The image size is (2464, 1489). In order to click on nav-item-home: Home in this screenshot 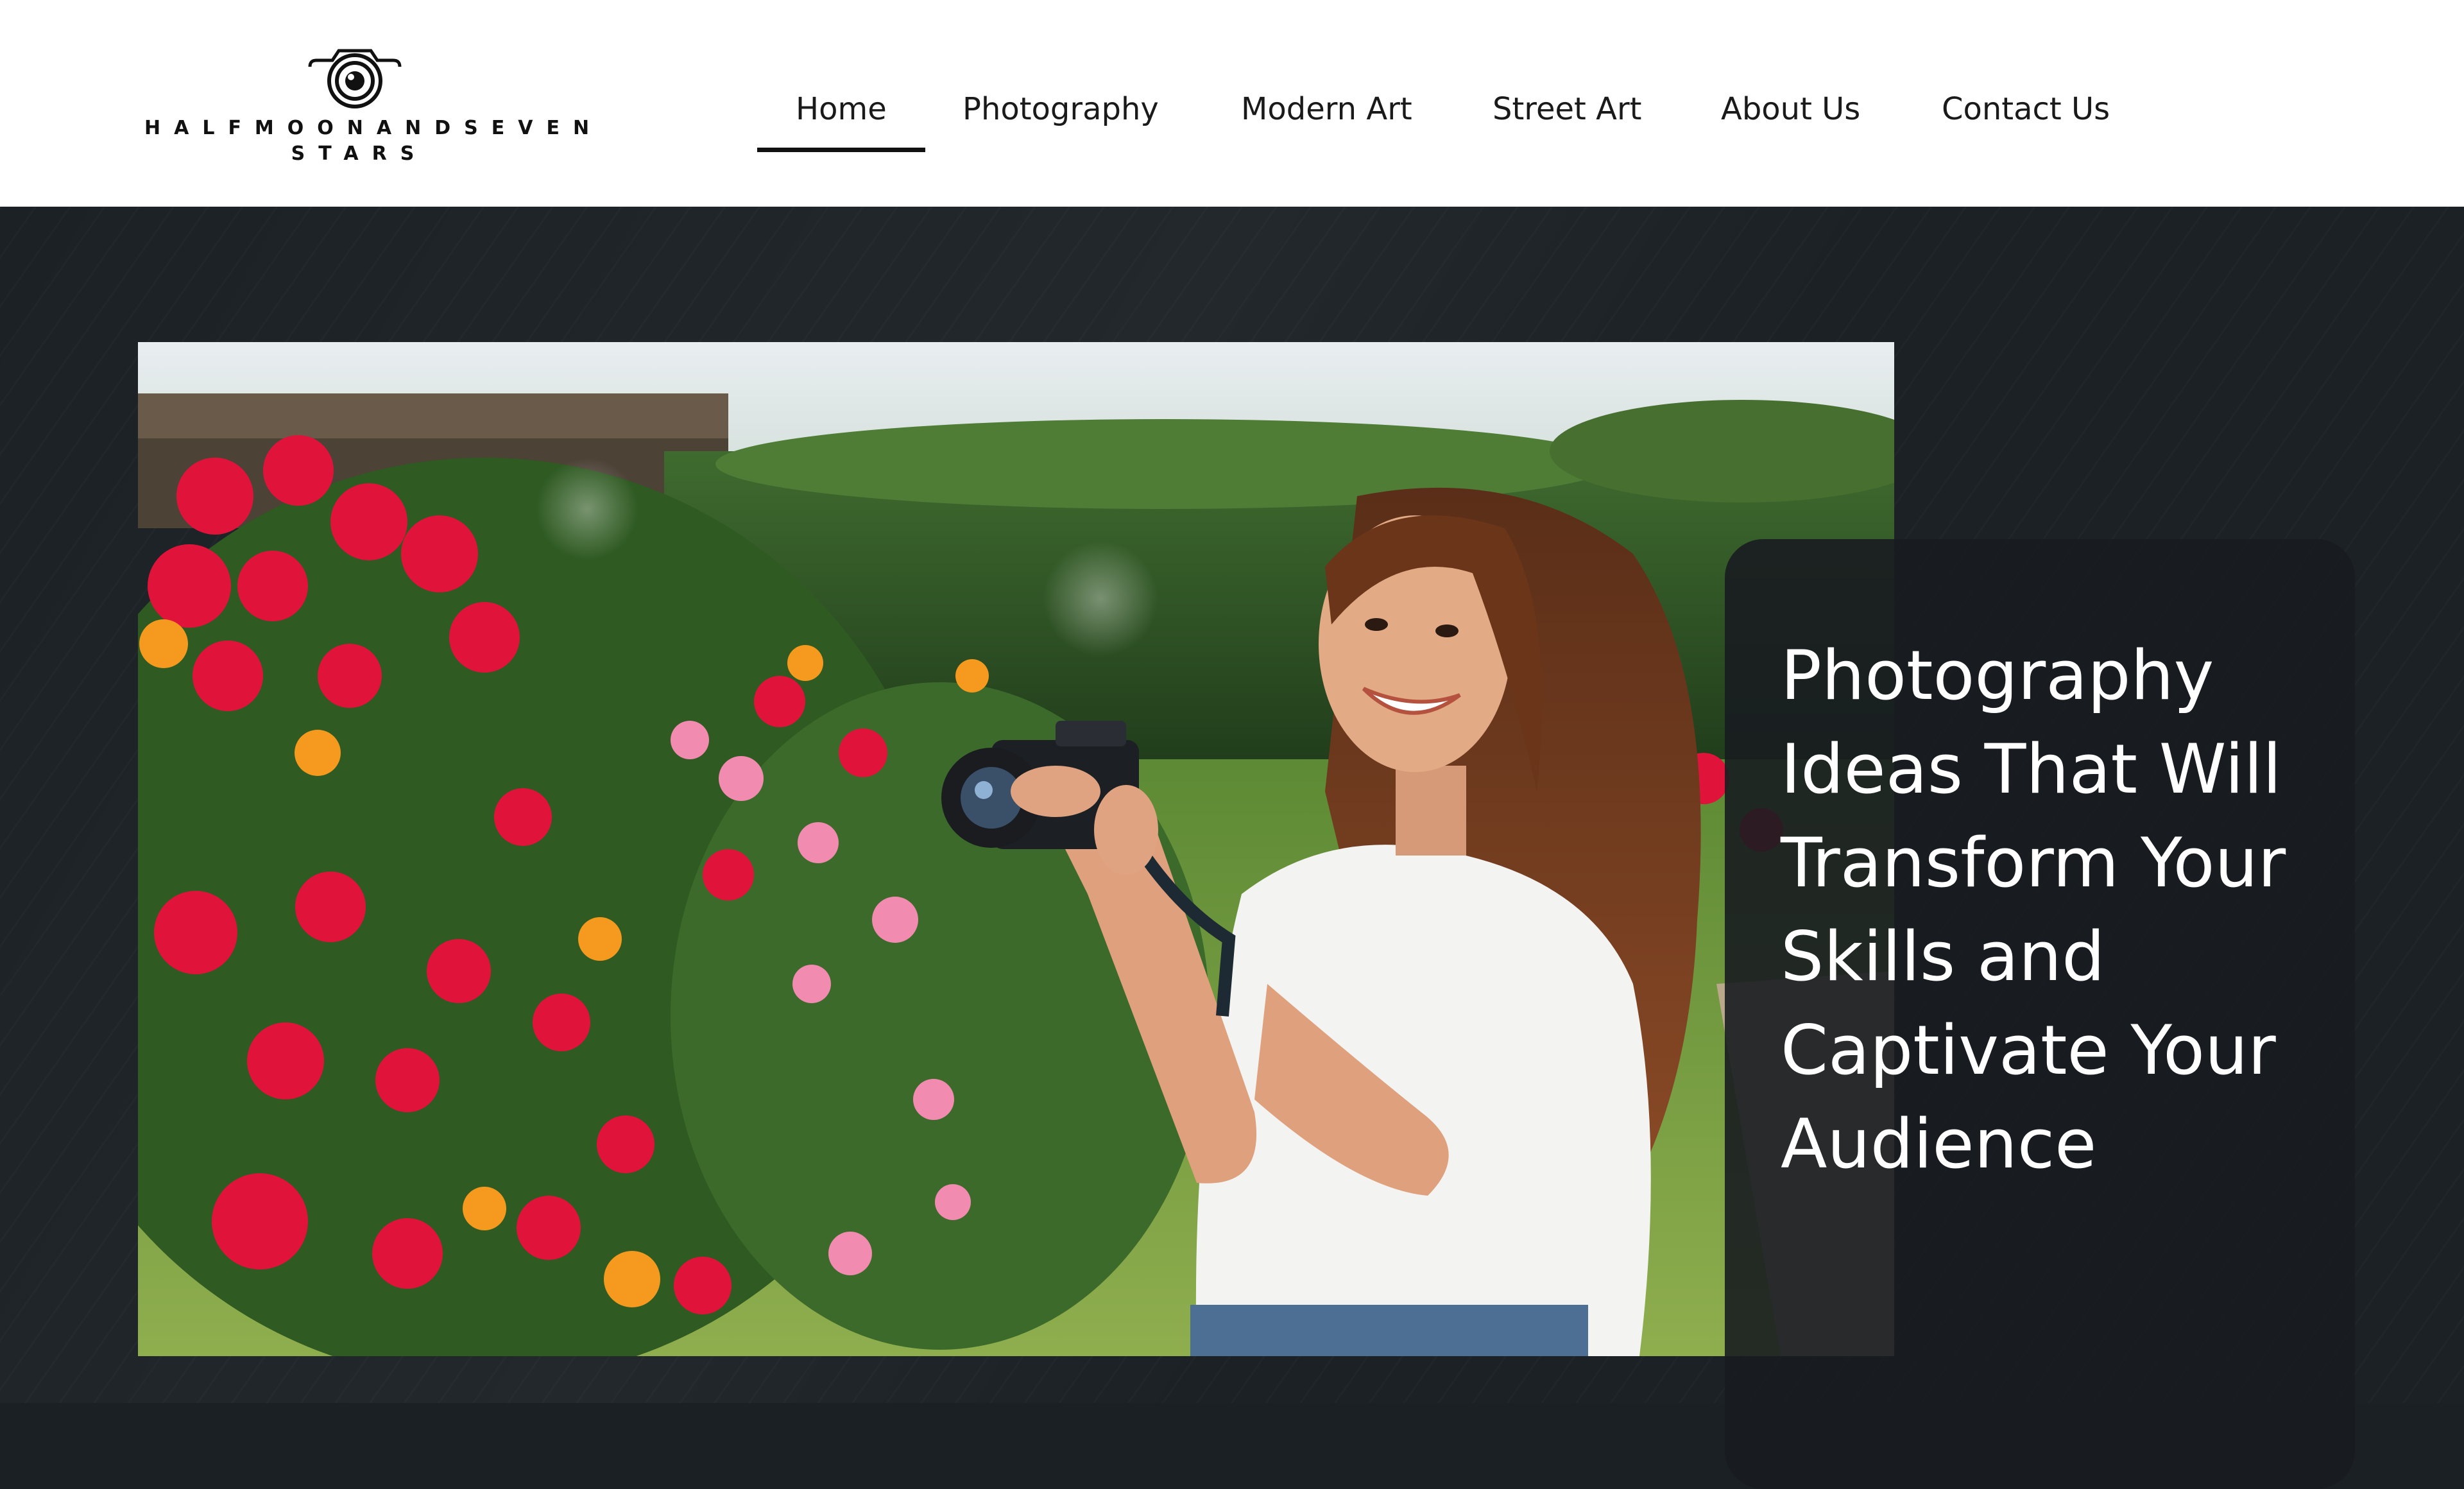, I will do `click(842, 109)`.